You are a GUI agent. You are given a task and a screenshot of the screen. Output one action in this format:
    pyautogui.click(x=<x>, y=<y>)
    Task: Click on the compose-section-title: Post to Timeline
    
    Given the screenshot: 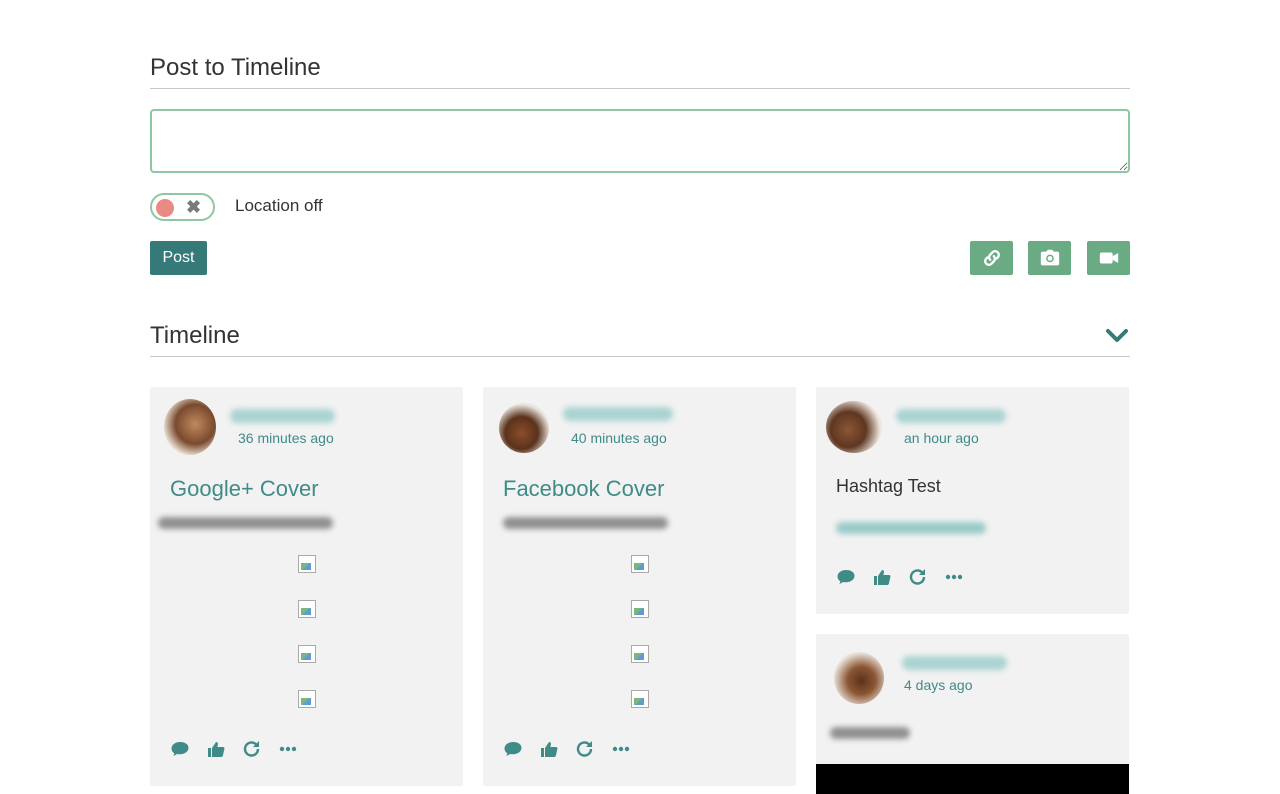 What is the action you would take?
    pyautogui.click(x=640, y=71)
    